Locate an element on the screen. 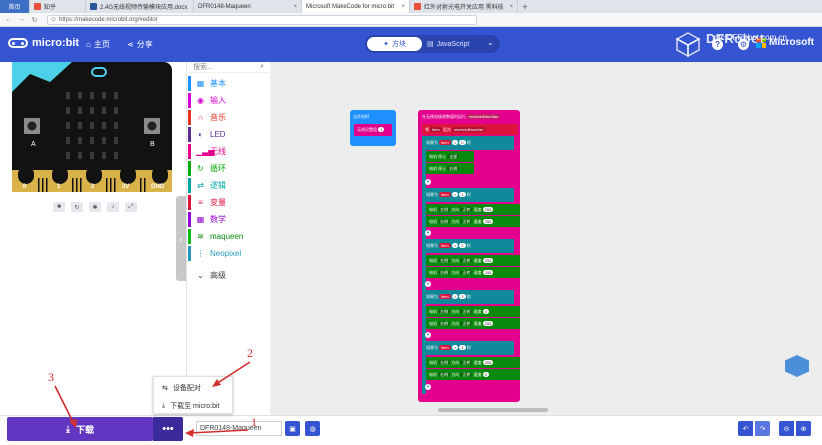 The height and width of the screenshot is (445, 822). category-loops: ↻ 循环 is located at coordinates (229, 168).